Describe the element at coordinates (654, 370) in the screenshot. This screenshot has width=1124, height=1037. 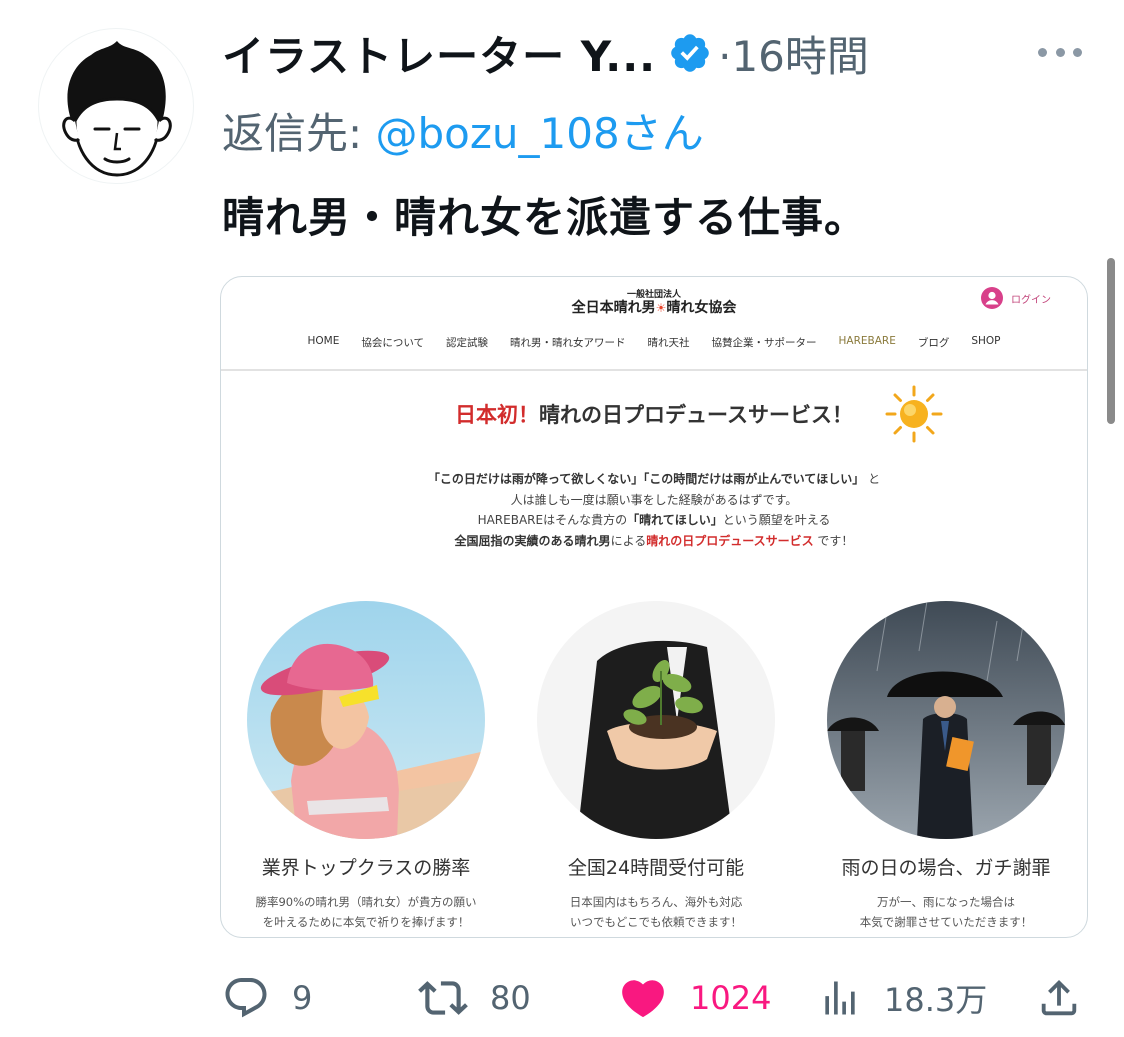
I see `nav-divider` at that location.